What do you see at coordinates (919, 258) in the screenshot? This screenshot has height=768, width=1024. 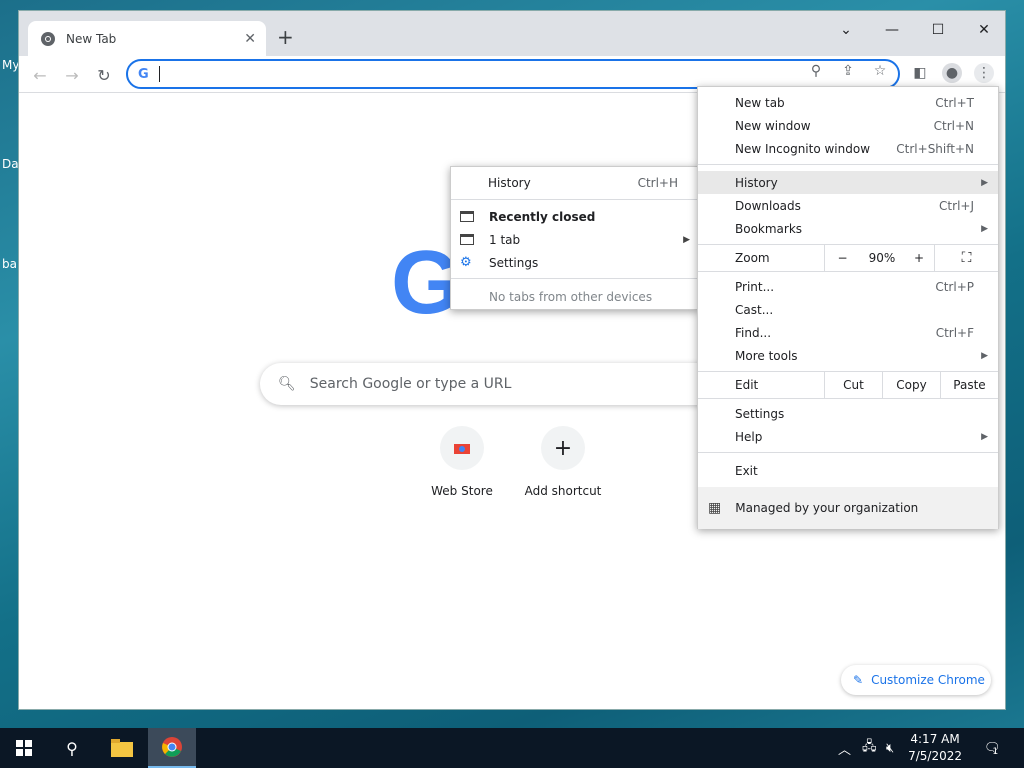 I see `zoom-in-button: +` at bounding box center [919, 258].